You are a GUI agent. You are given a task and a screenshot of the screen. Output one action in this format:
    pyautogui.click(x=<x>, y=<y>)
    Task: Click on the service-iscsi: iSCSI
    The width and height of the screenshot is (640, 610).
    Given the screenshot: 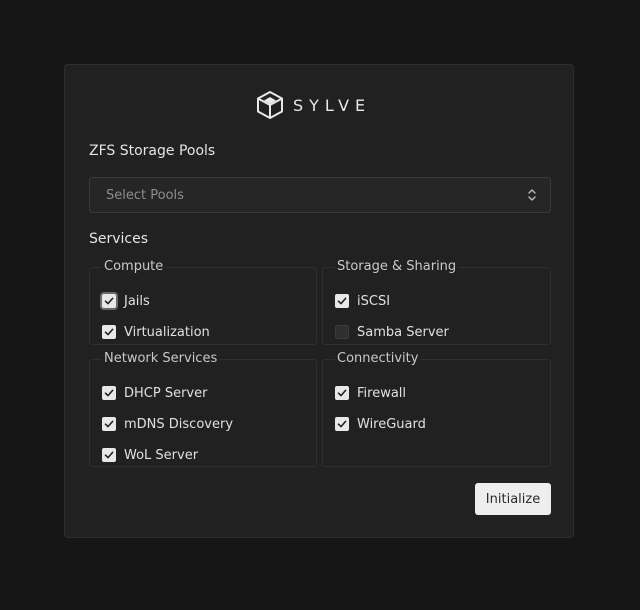 What is the action you would take?
    pyautogui.click(x=362, y=301)
    